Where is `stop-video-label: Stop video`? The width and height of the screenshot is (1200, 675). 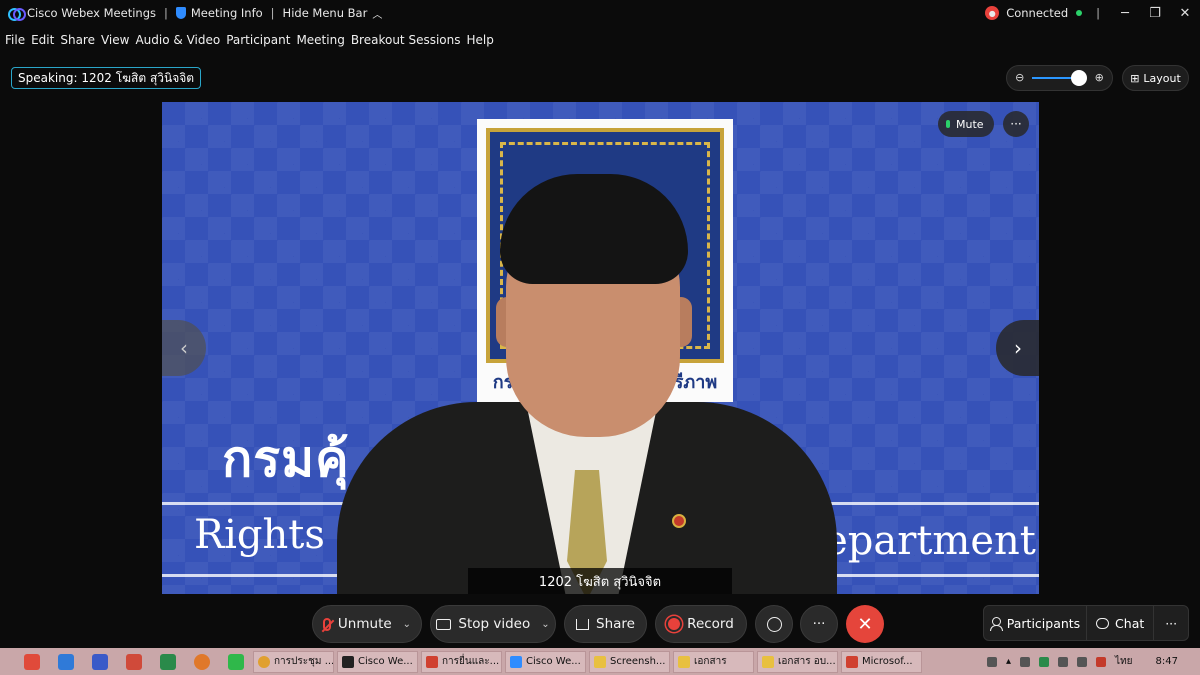 stop-video-label: Stop video is located at coordinates (494, 624).